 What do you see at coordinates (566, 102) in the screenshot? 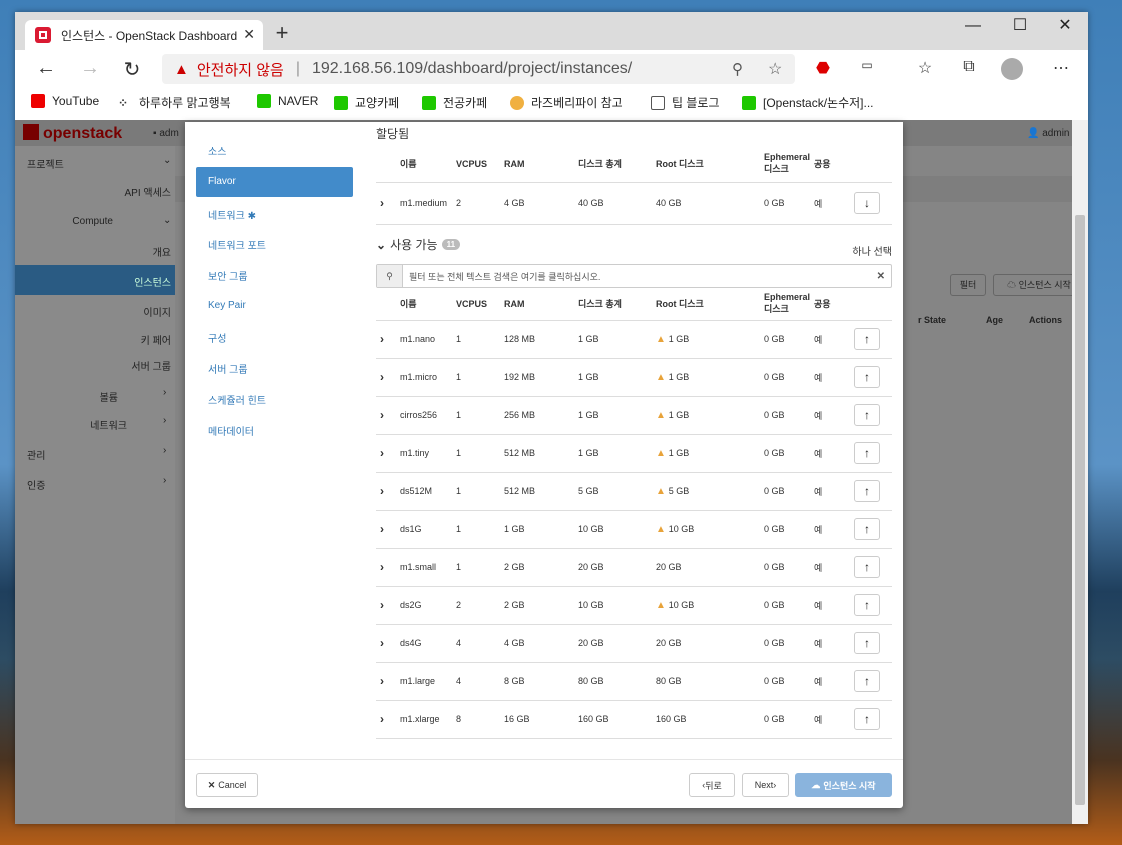
I see `bookmark-raspberry: 라즈베리파이 참고` at bounding box center [566, 102].